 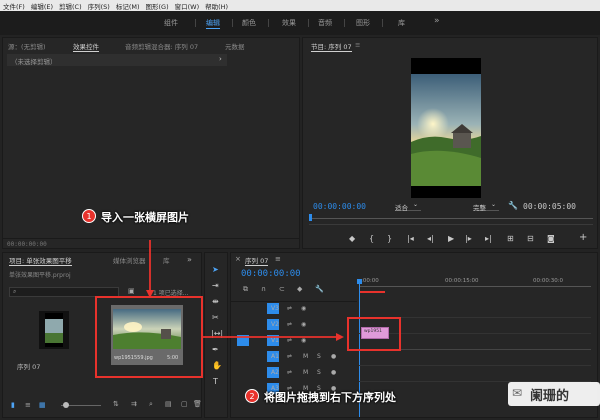 What do you see at coordinates (89, 216) in the screenshot?
I see `step1-number-badge: 1` at bounding box center [89, 216].